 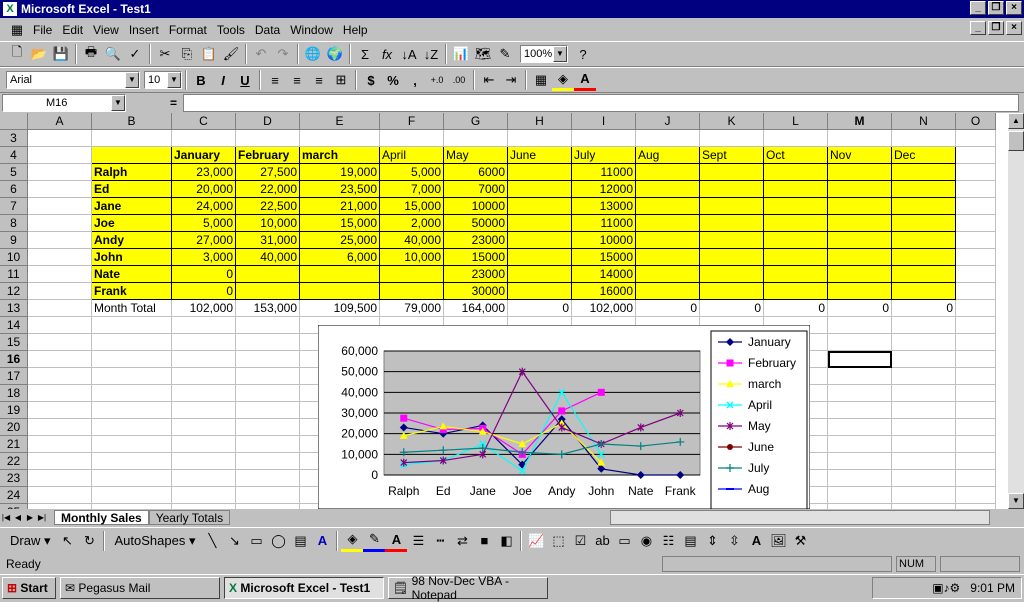 What do you see at coordinates (231, 30) in the screenshot?
I see `menu-tools: Tools` at bounding box center [231, 30].